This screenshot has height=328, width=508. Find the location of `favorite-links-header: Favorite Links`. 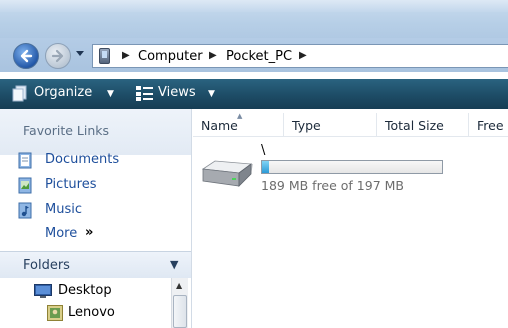

favorite-links-header: Favorite Links is located at coordinates (95, 132).